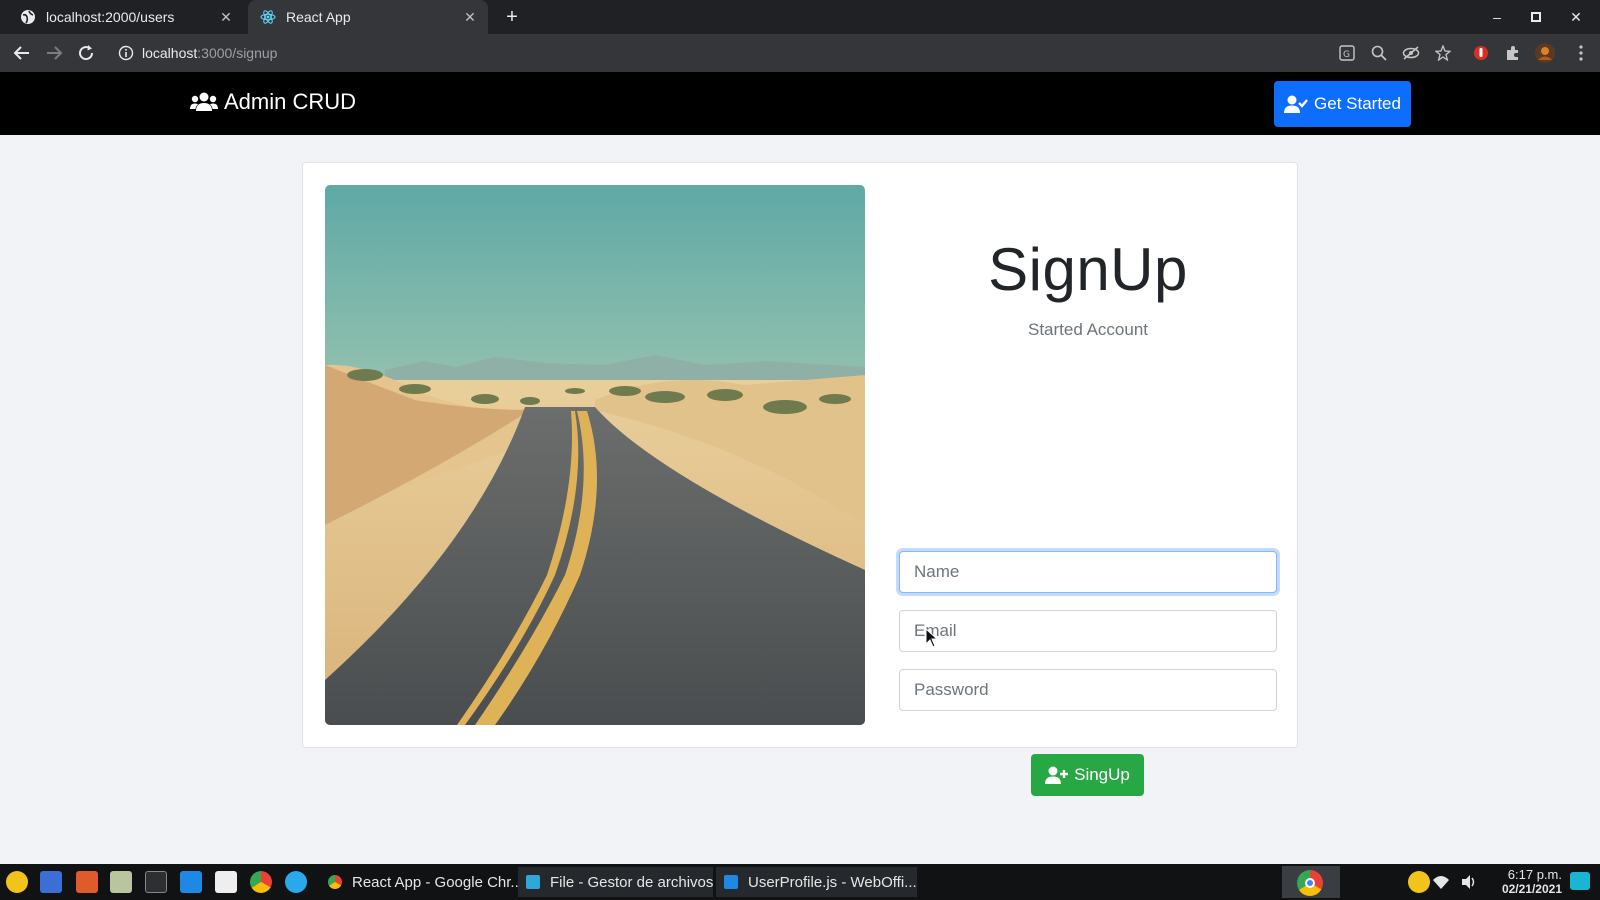  I want to click on email-field, so click(1088, 631).